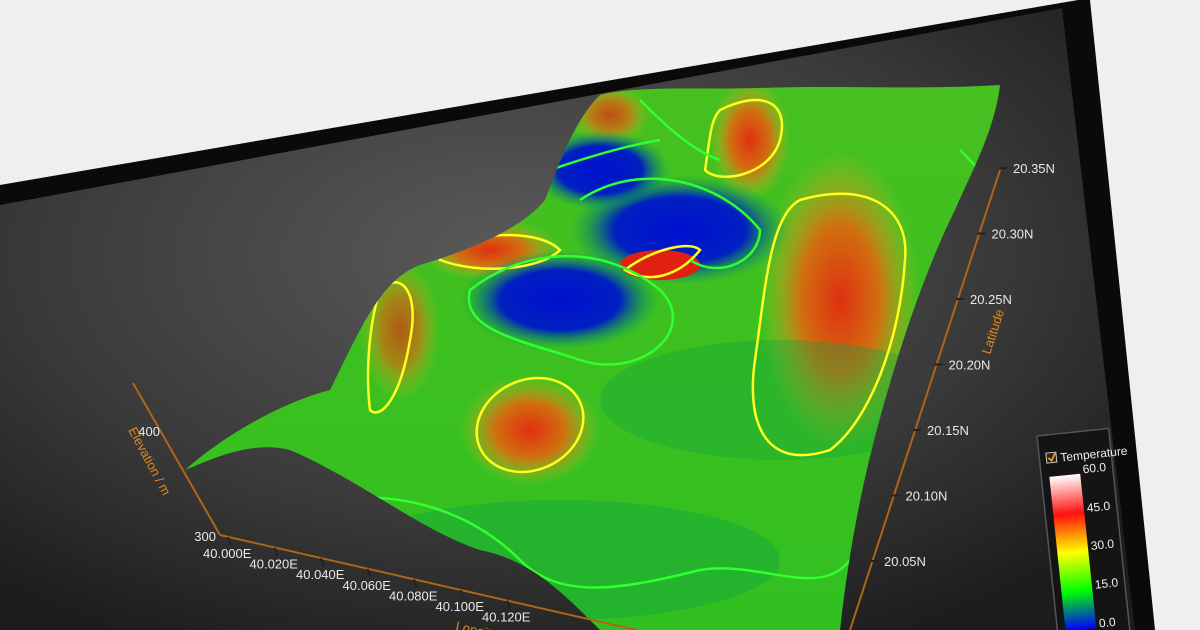 This screenshot has height=630, width=1200. What do you see at coordinates (1098, 507) in the screenshot?
I see `legend-tick: 45.0` at bounding box center [1098, 507].